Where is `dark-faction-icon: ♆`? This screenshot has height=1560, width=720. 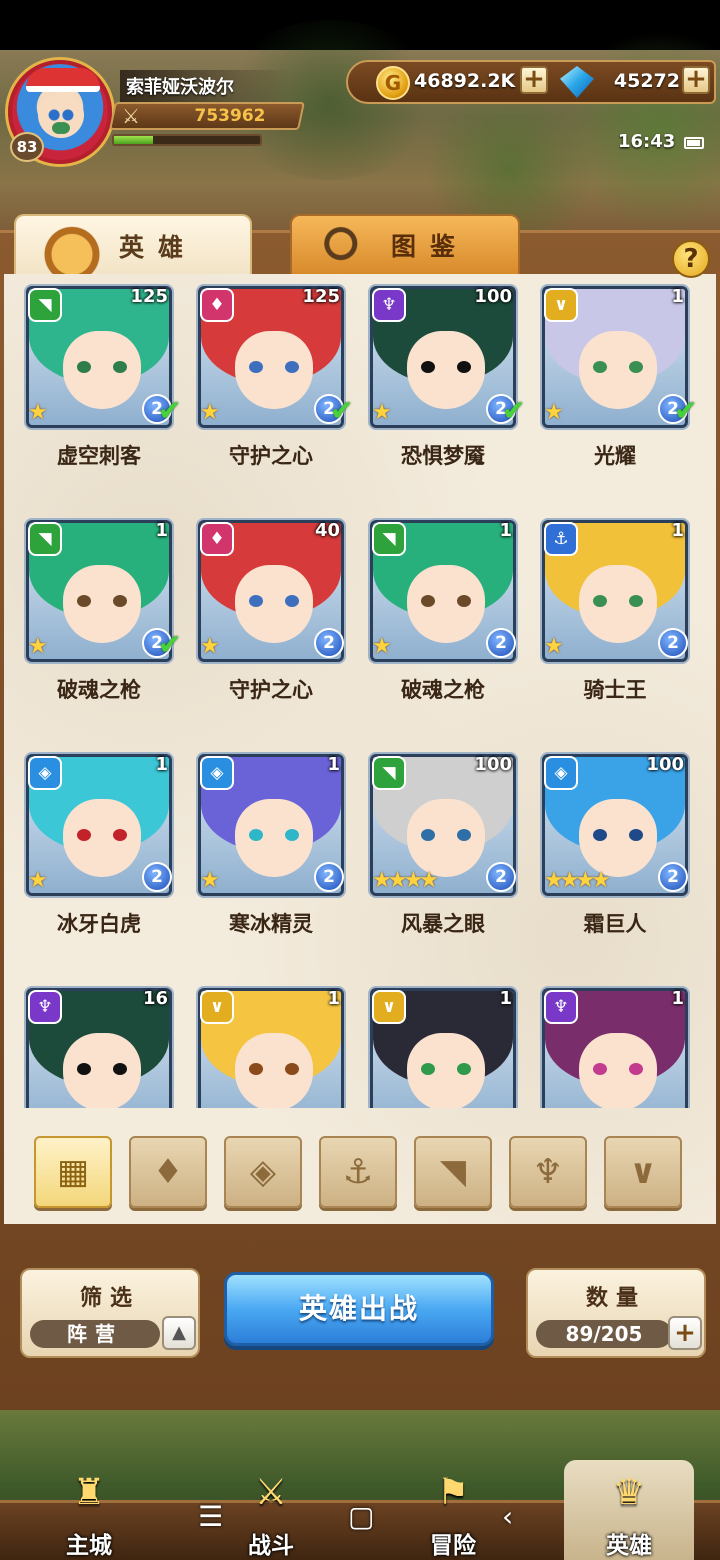
dark-faction-icon: ♆ is located at coordinates (45, 1007).